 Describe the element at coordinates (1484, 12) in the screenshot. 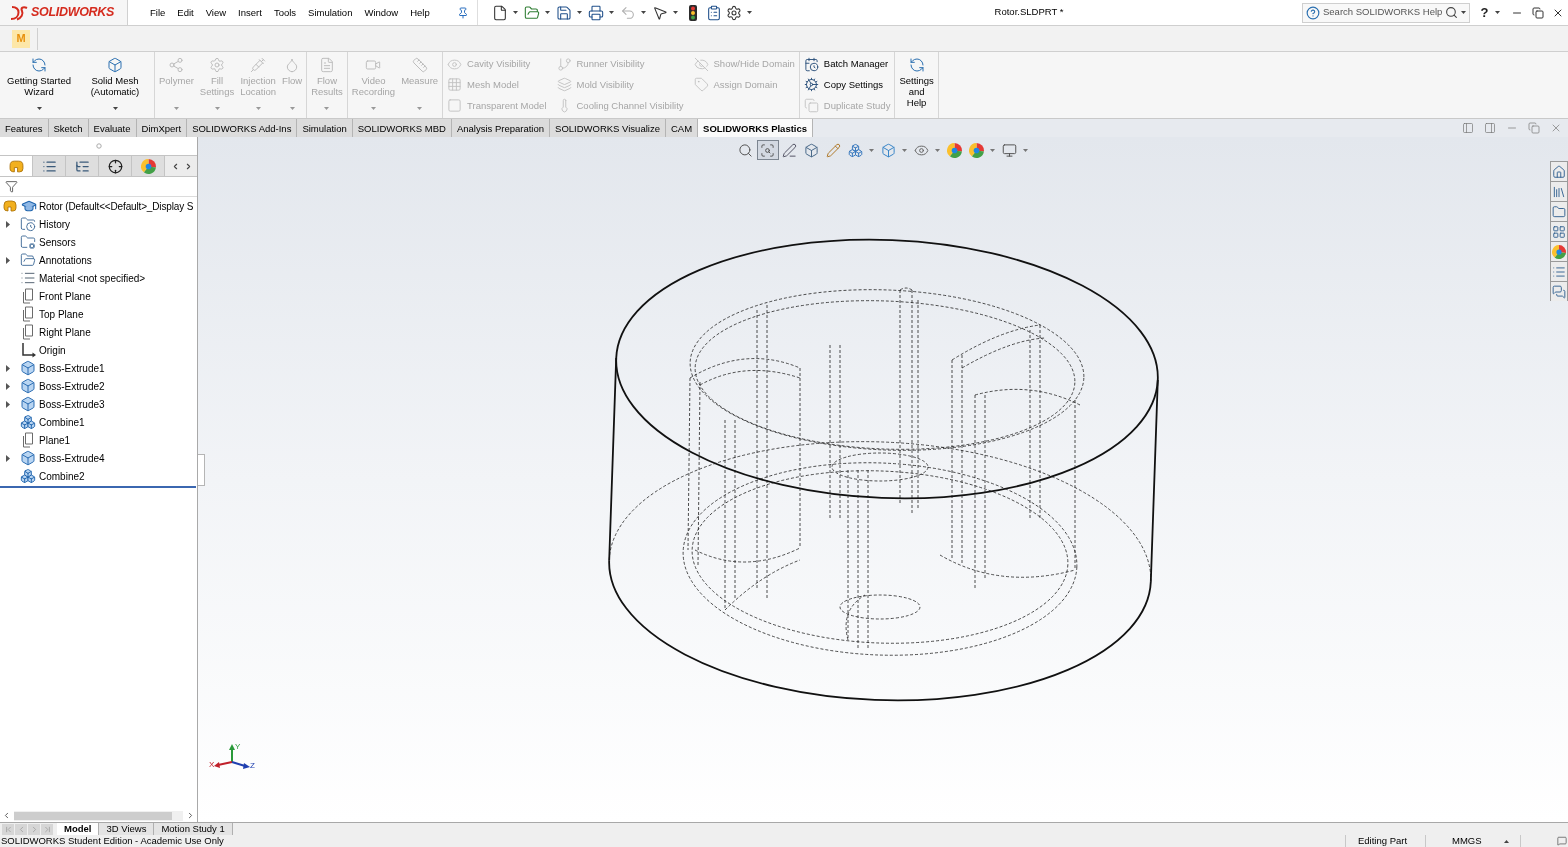

I see `help-button: ?` at that location.